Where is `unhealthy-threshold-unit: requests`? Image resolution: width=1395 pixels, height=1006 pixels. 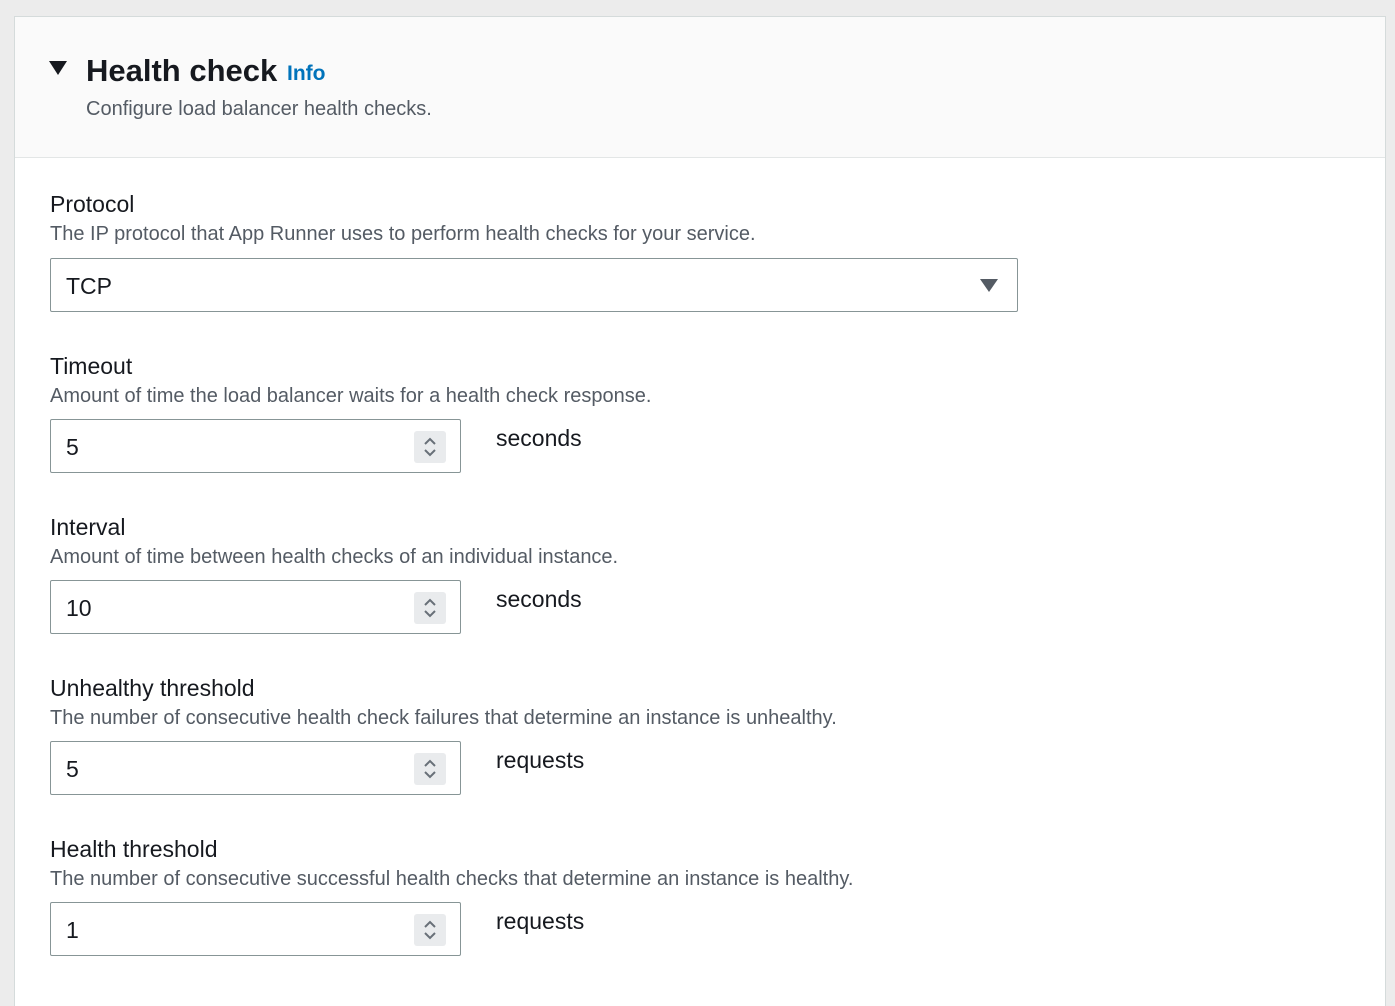 unhealthy-threshold-unit: requests is located at coordinates (540, 760).